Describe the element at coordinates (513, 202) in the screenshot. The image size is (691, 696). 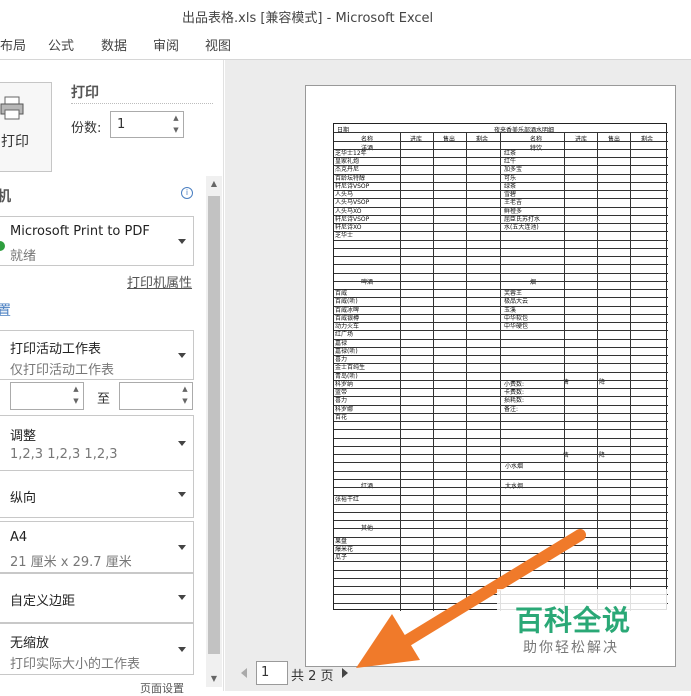
I see `sheet-item: 王老吉` at that location.